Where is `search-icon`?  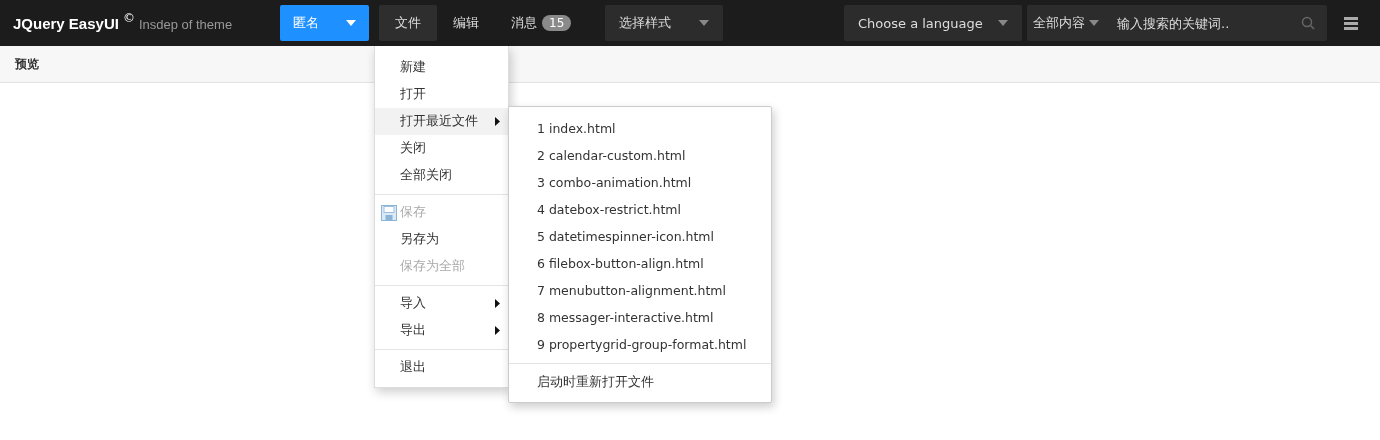
search-icon is located at coordinates (1308, 23).